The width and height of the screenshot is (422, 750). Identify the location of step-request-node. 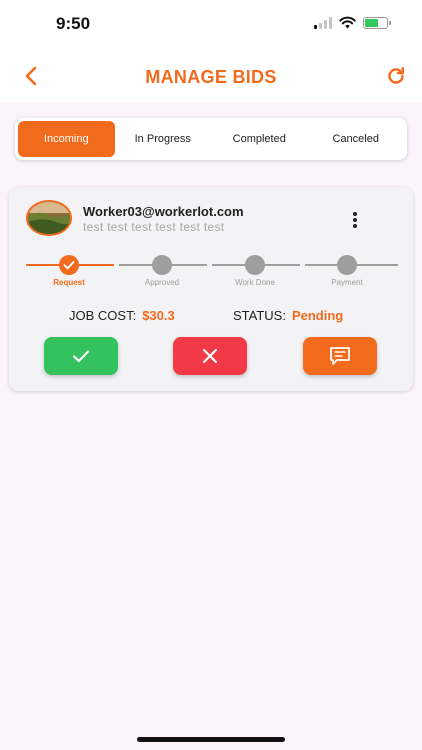
(69, 265).